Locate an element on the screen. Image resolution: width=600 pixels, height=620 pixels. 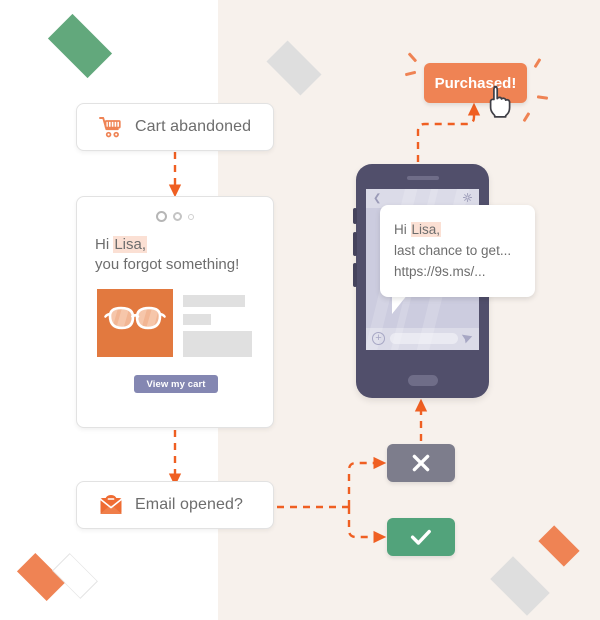
email-greeting: Hi Lisa, you forgot something! is located at coordinates (167, 255).